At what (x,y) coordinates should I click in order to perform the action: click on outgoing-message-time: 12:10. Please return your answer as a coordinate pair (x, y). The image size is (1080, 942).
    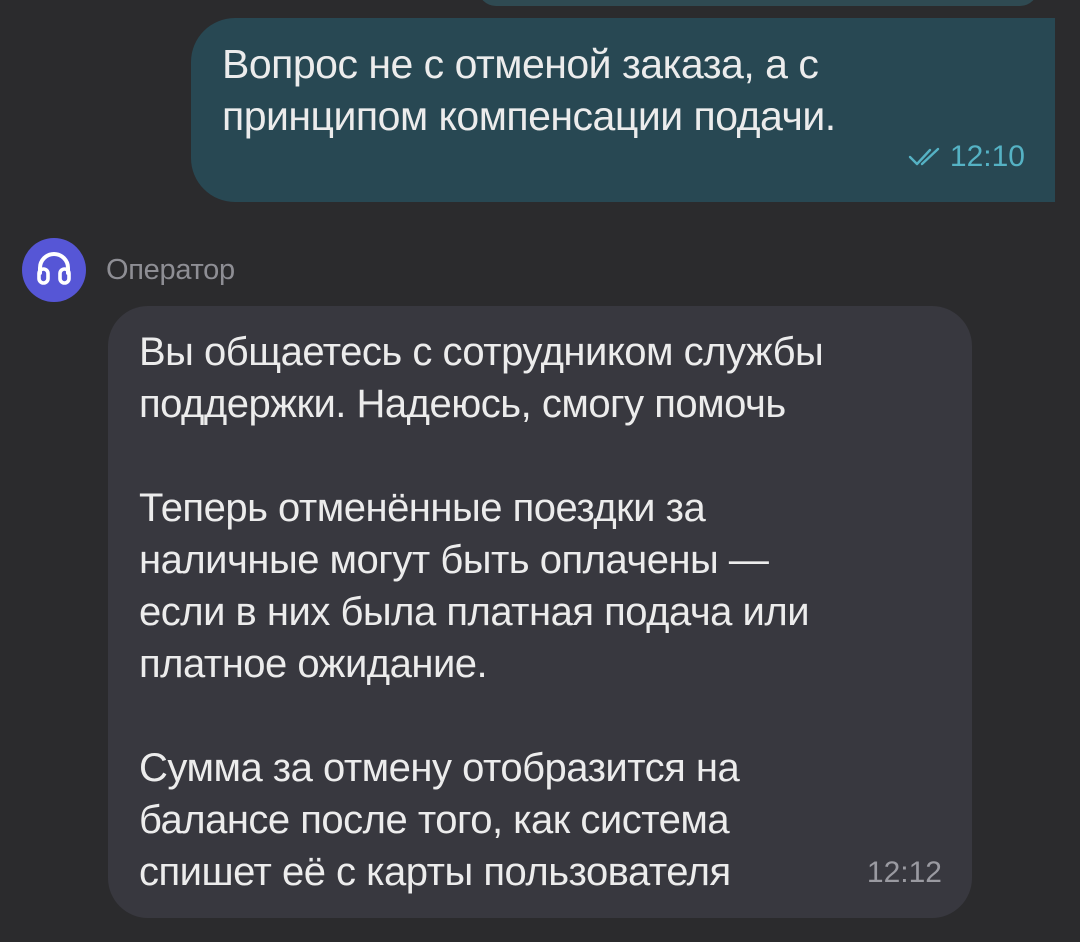
    Looking at the image, I should click on (987, 156).